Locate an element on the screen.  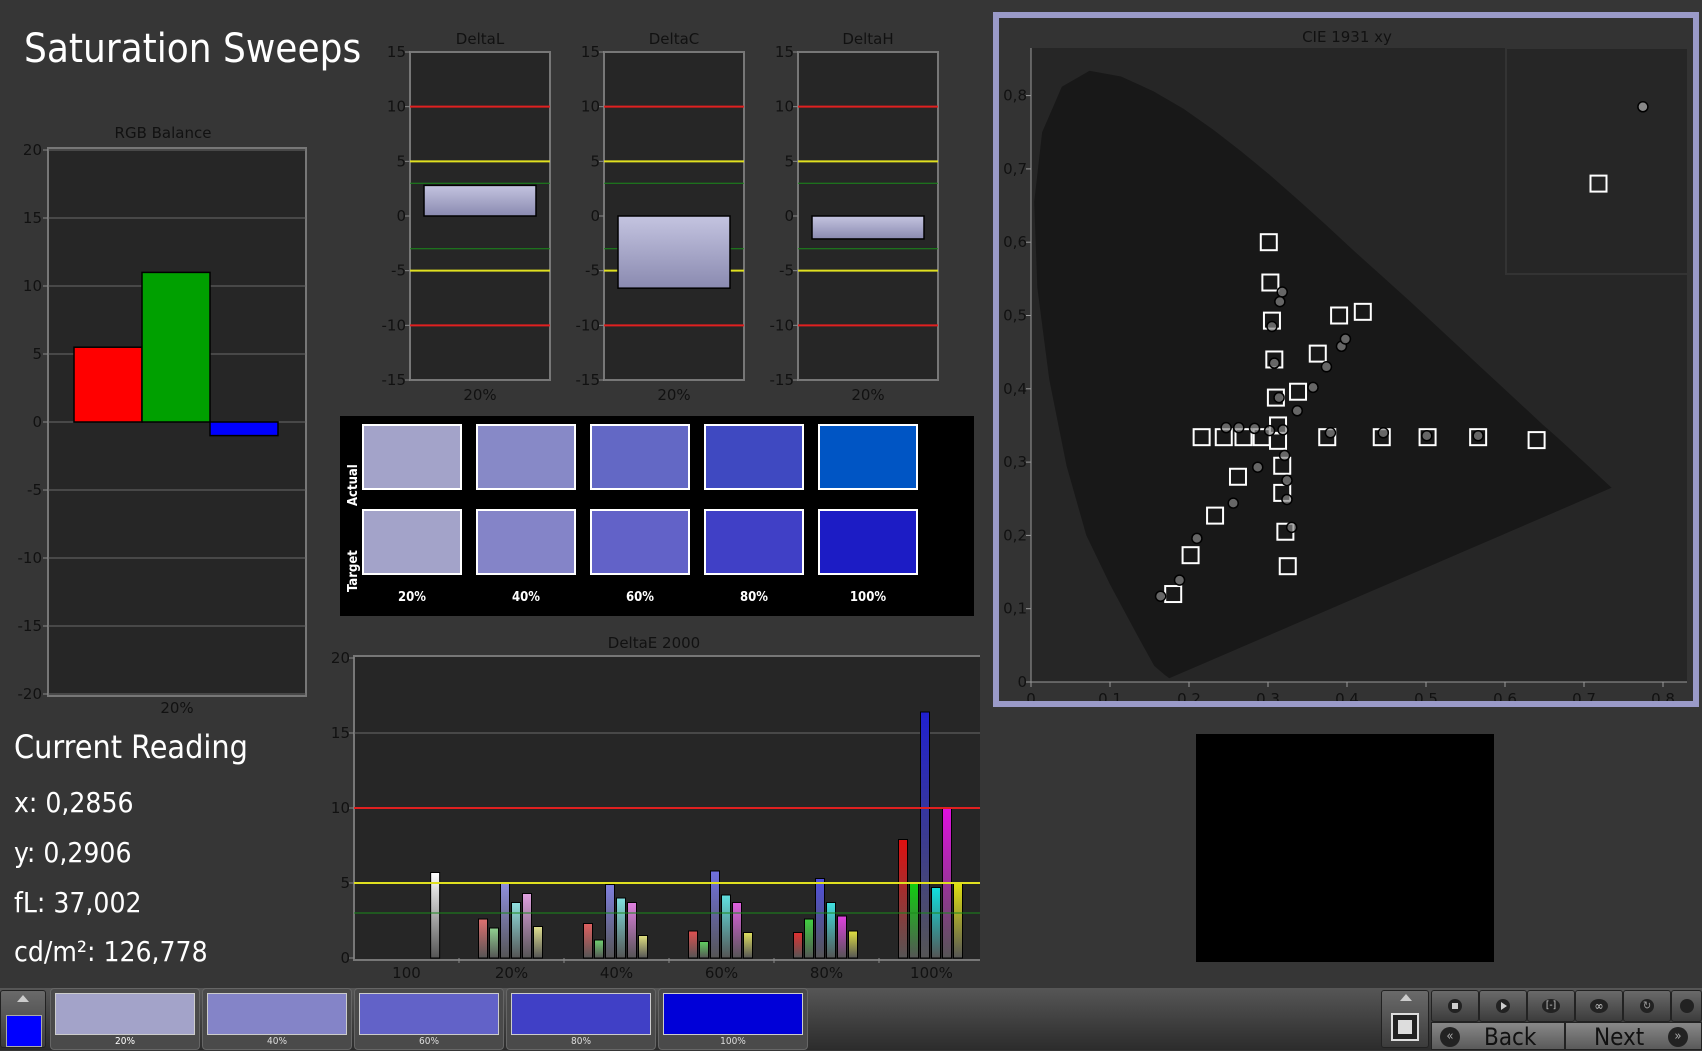
rgb-y-tick-label: -20 is located at coordinates (30, 694).